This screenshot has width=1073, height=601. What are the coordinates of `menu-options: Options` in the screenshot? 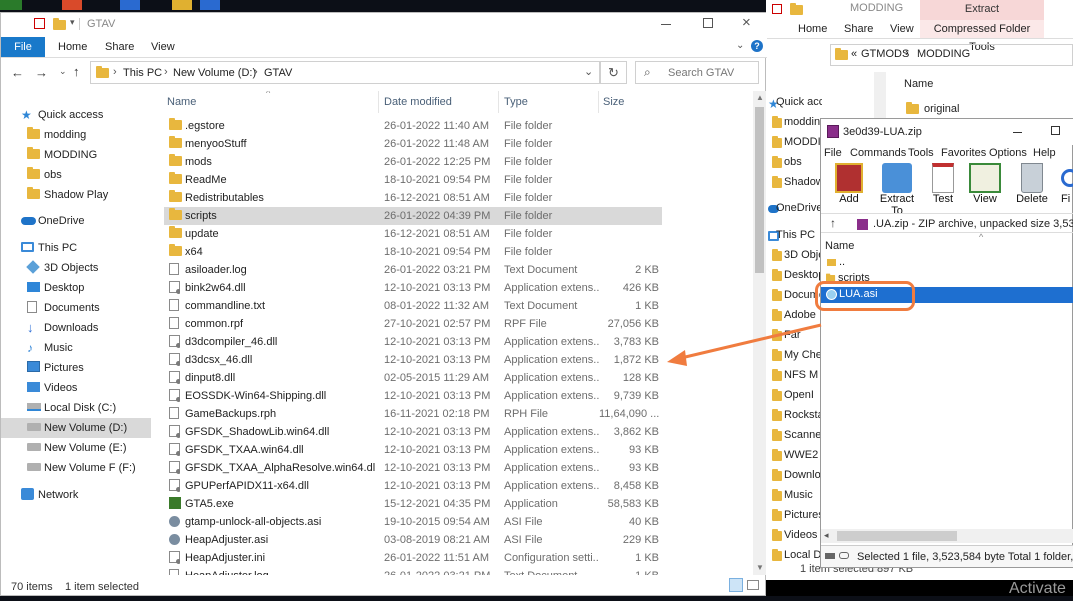 It's located at (1008, 153).